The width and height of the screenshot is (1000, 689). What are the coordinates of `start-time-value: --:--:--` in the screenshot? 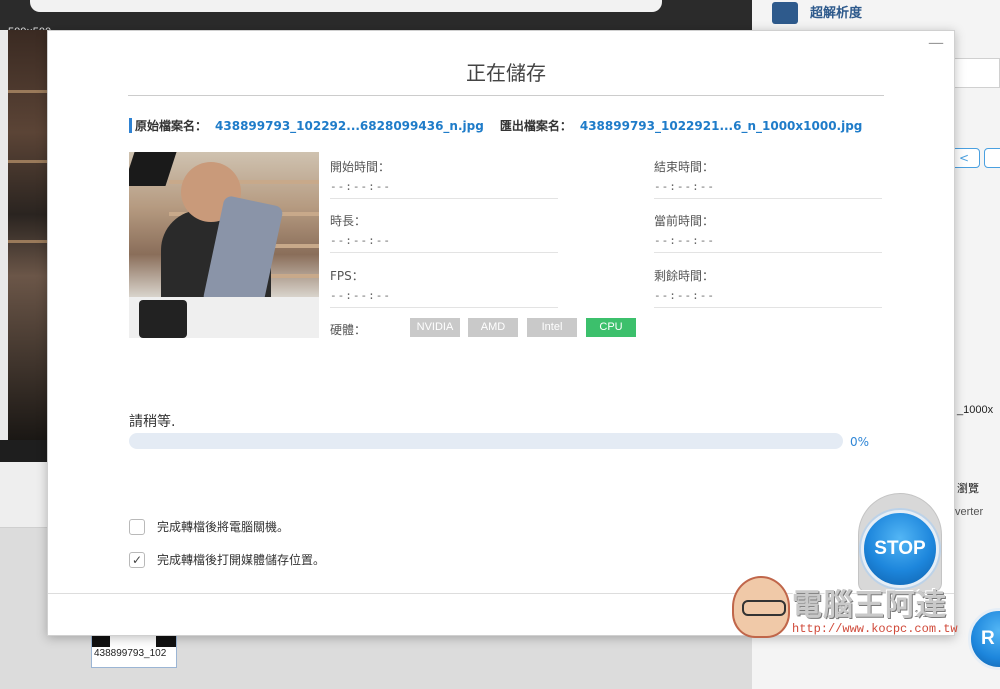 It's located at (360, 186).